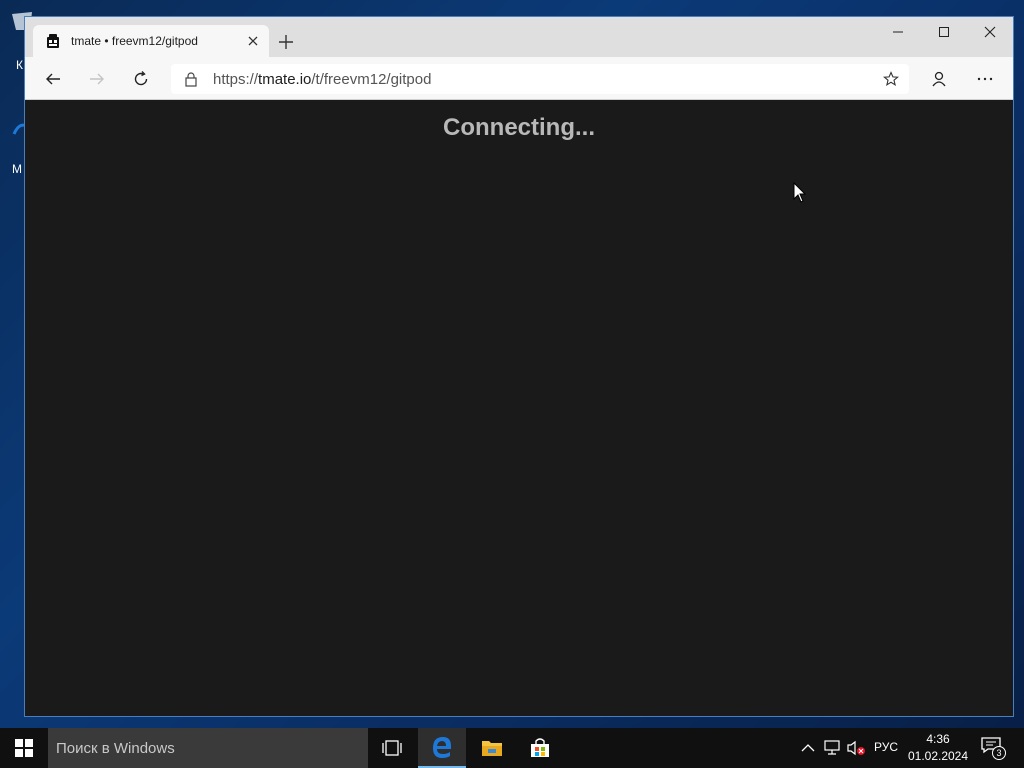  I want to click on show-hidden-icons-button, so click(808, 748).